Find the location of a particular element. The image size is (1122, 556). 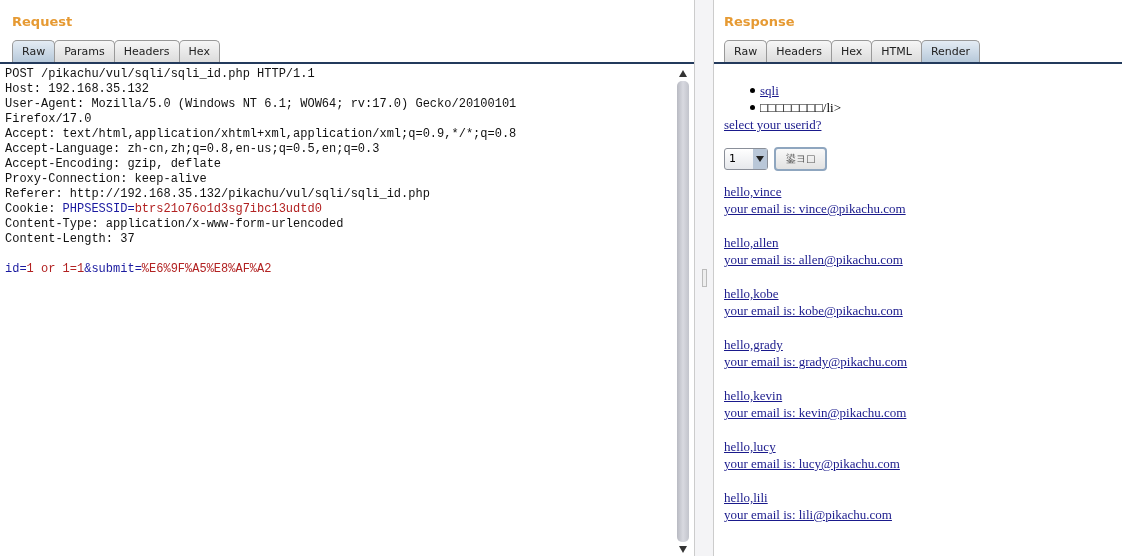

greeting-link: hello,lili is located at coordinates (746, 497).